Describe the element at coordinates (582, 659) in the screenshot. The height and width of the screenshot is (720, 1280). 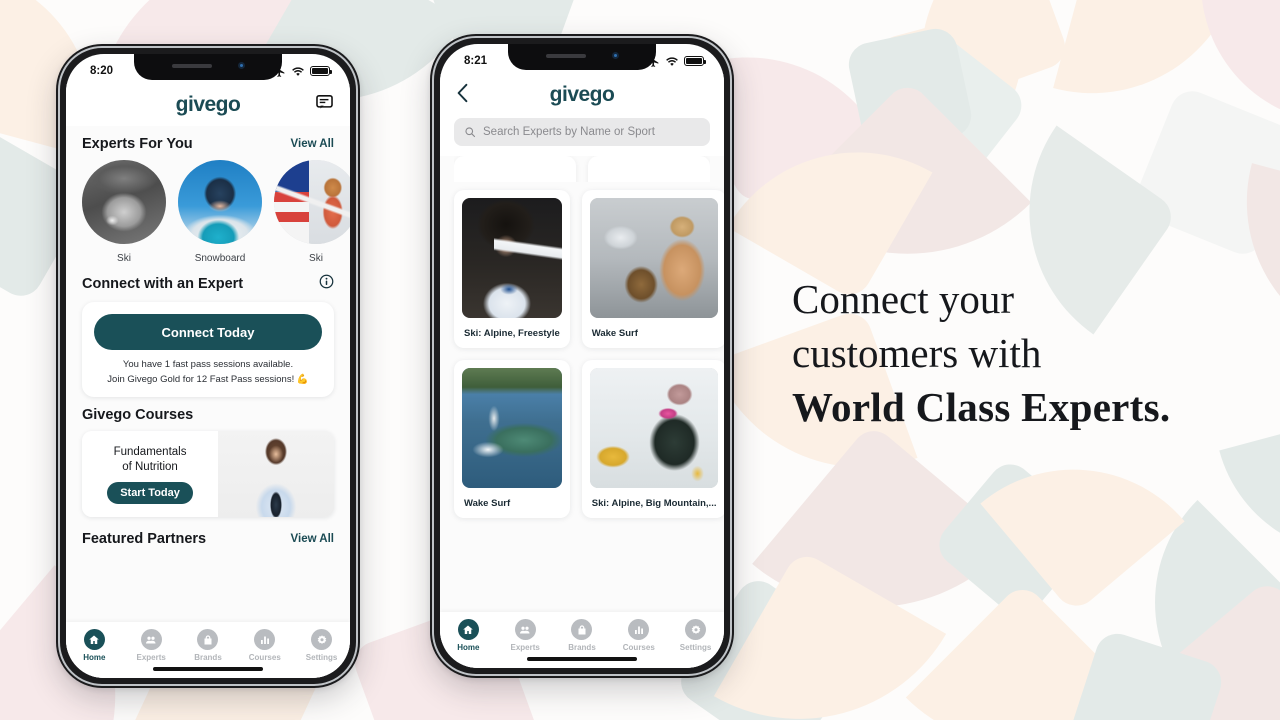
I see `home-indicator` at that location.